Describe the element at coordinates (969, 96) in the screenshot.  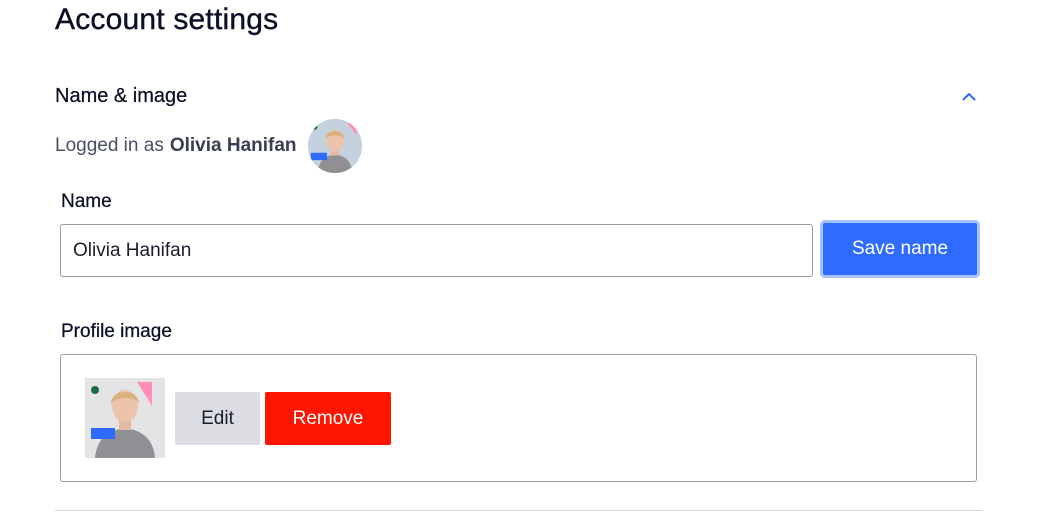
I see `chevron-up-icon` at that location.